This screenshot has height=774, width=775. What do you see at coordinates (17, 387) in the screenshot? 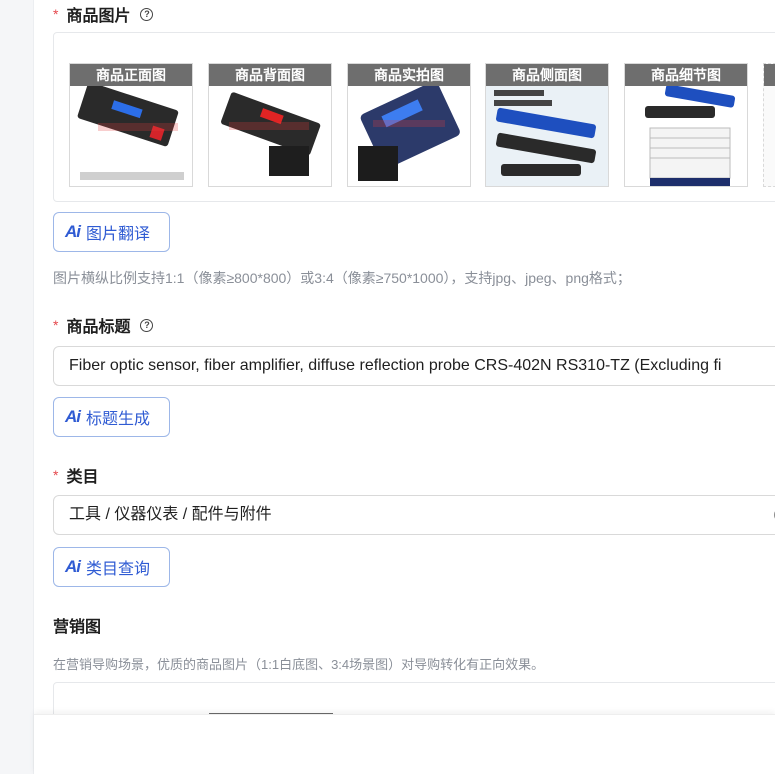
I see `left-sidebar-strip` at bounding box center [17, 387].